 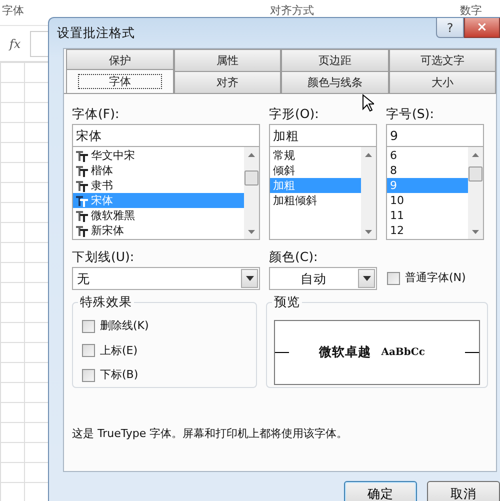 What do you see at coordinates (166, 278) in the screenshot?
I see `dropdown: 无` at bounding box center [166, 278].